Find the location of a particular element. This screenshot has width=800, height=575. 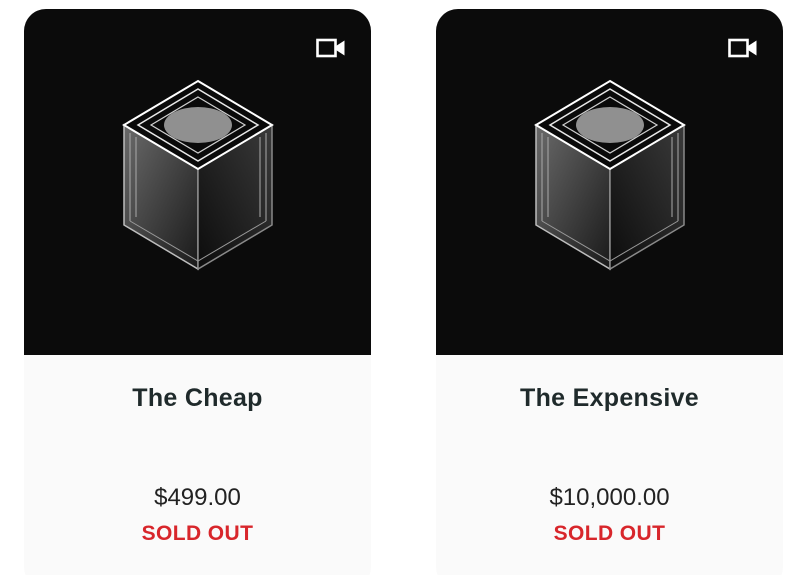

product-info: The Expensive $10,000.00 SOLD OUT is located at coordinates (609, 451).